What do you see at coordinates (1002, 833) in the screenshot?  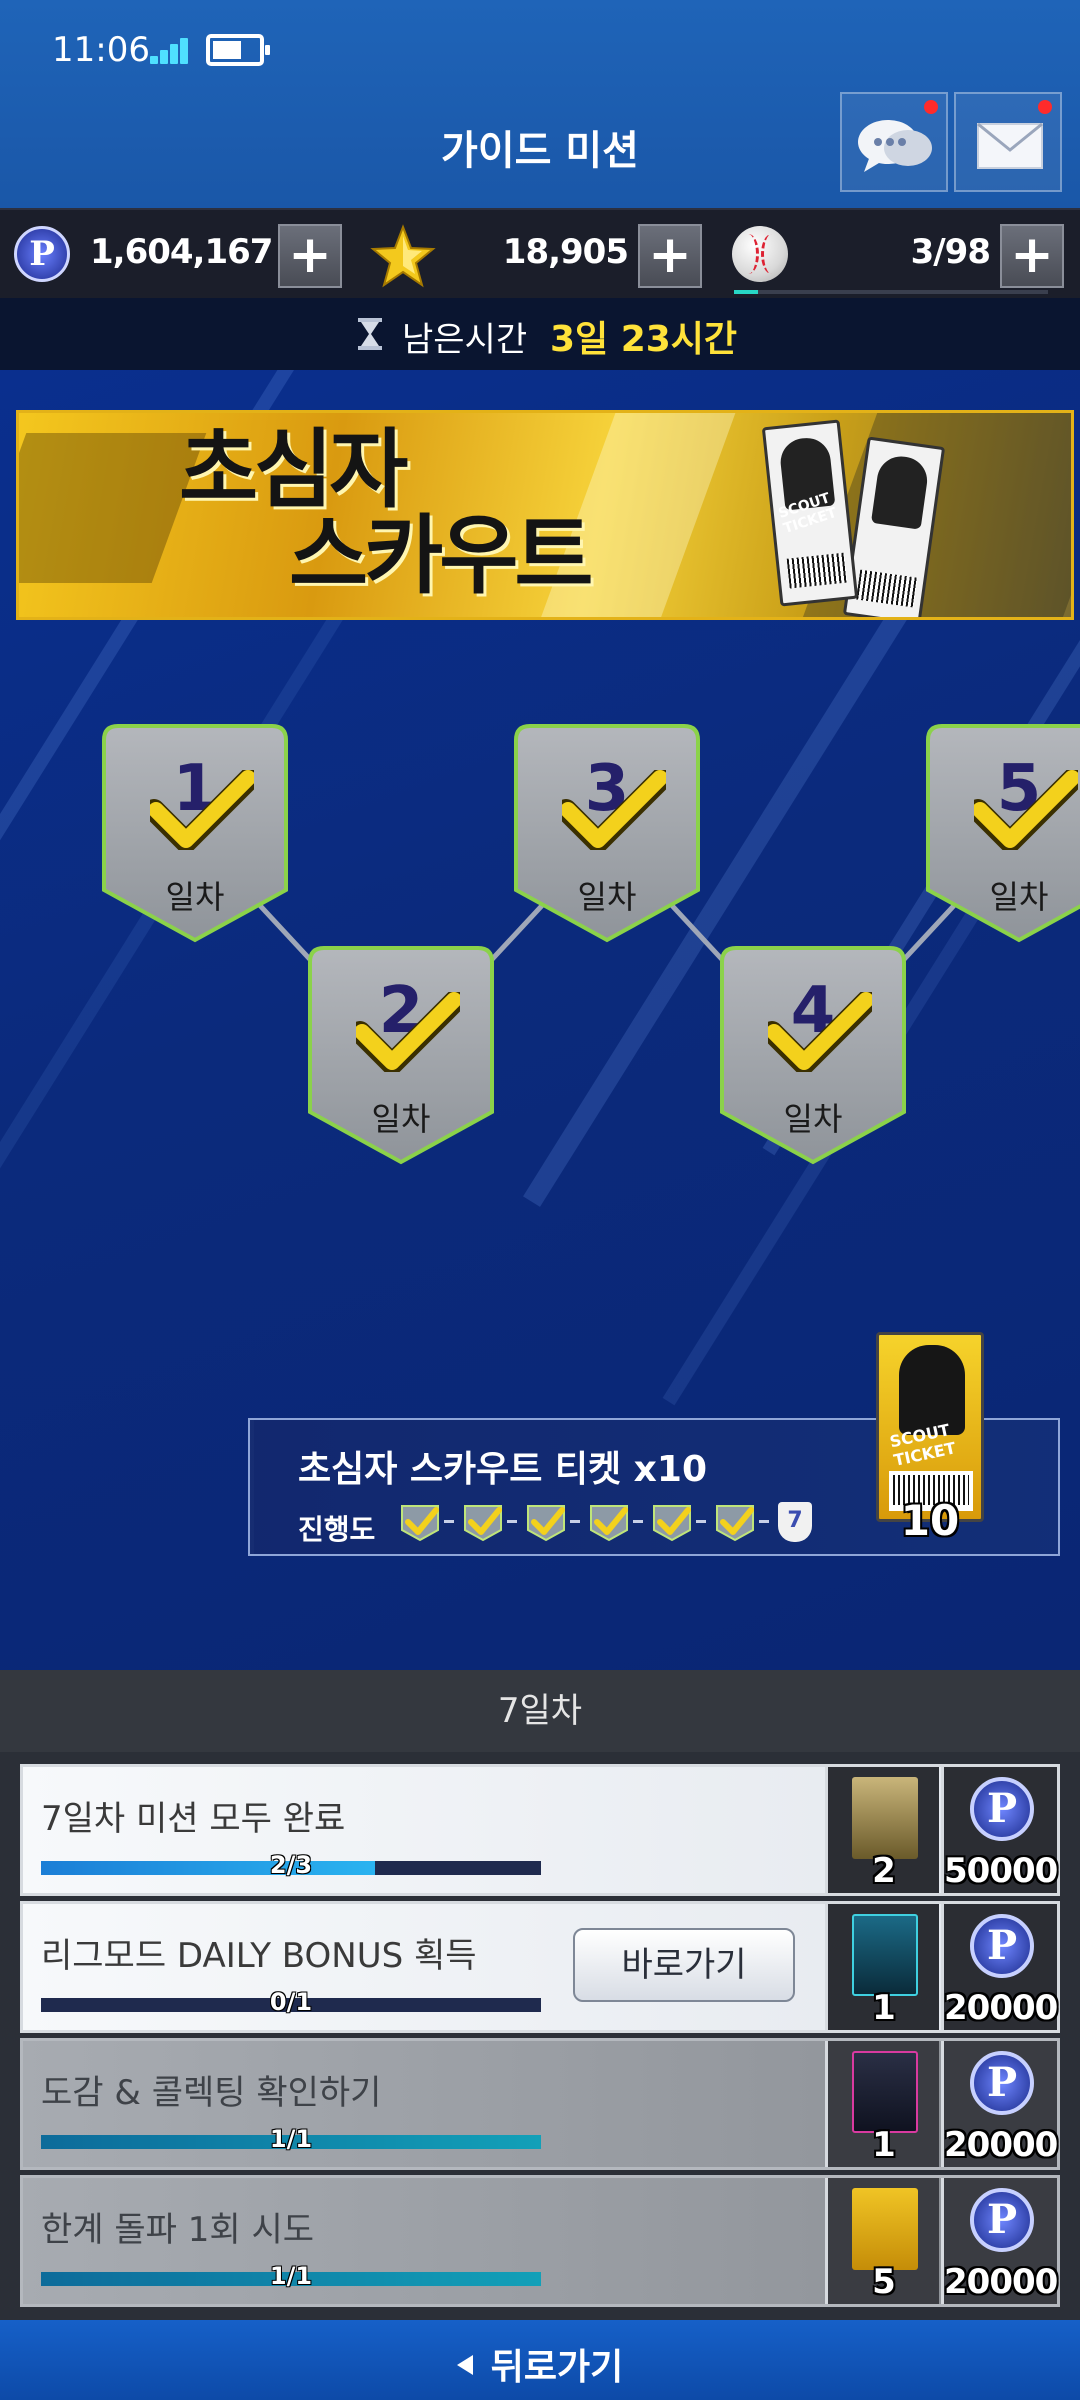 I see `day-node-5: 5 일차` at bounding box center [1002, 833].